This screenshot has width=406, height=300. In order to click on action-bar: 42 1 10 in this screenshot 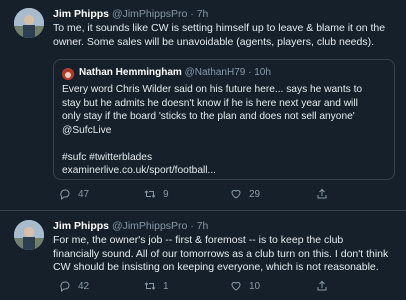, I will do `click(203, 286)`.